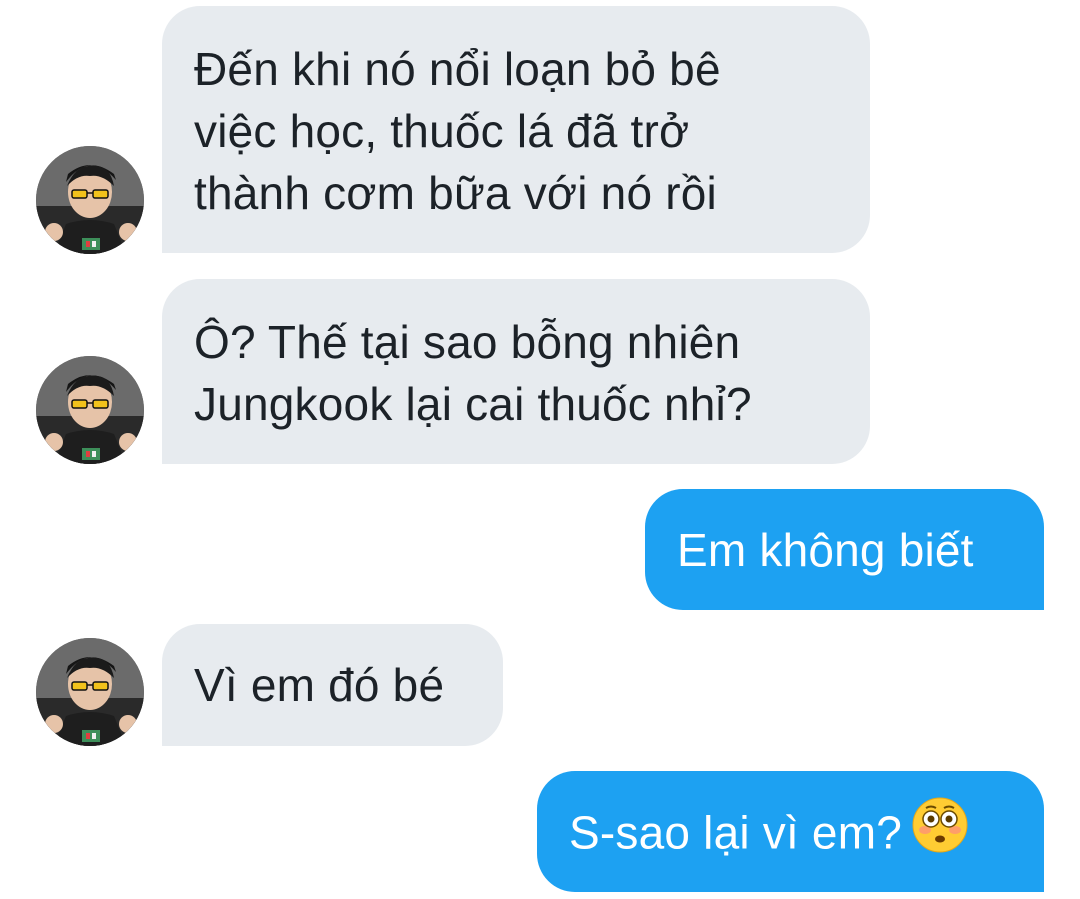  I want to click on message-text-line: việc học, thuốc lá đã trở, so click(442, 131).